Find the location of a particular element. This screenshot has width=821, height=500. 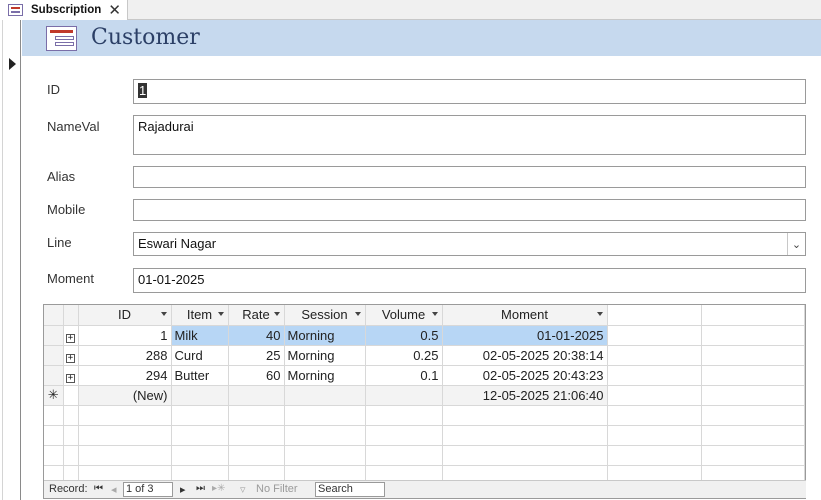

cell-volume: 0.5 is located at coordinates (404, 335).